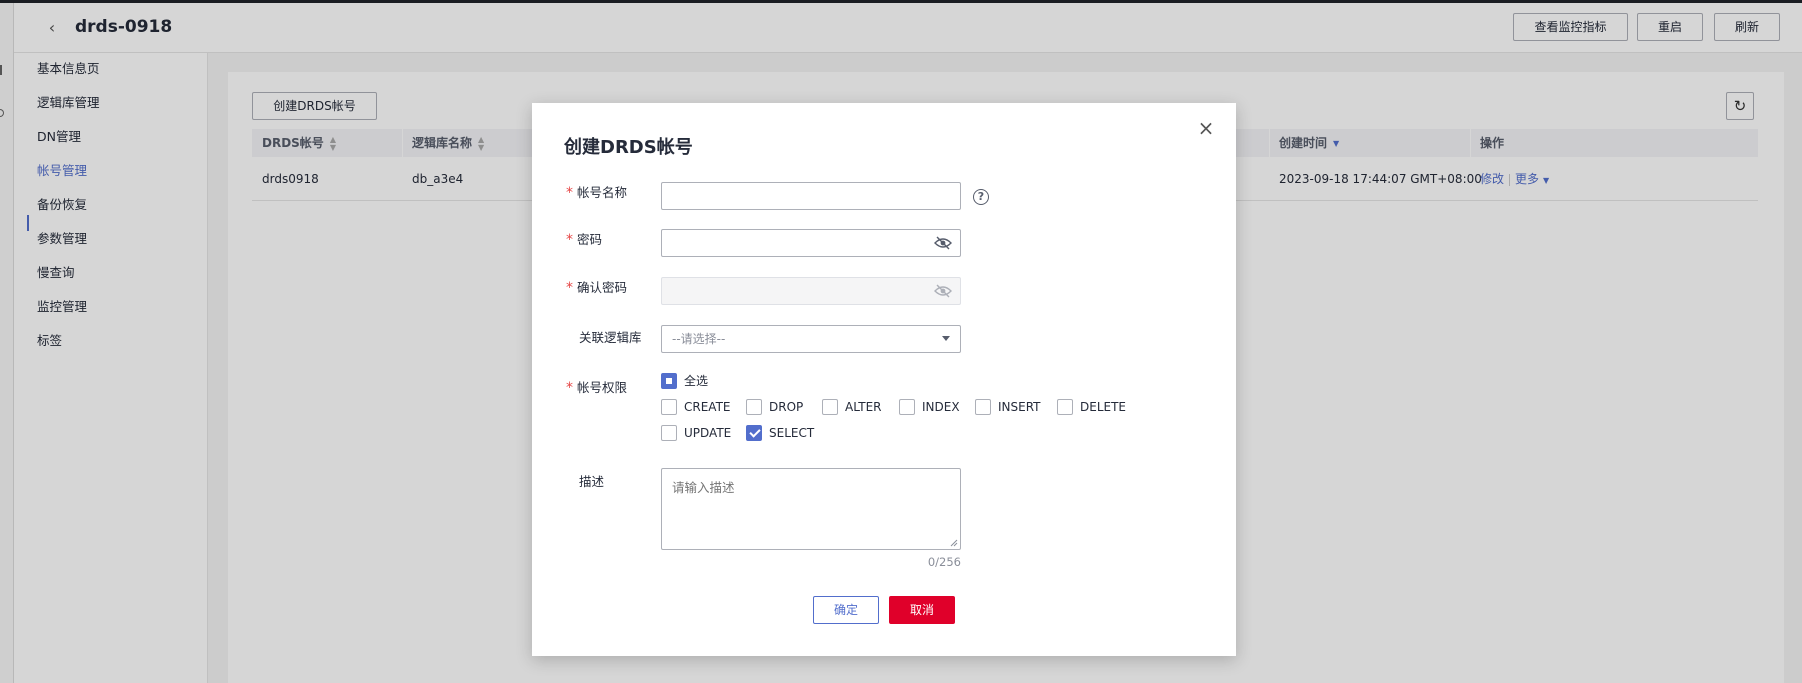 This screenshot has width=1802, height=683. What do you see at coordinates (699, 339) in the screenshot?
I see `select-placeholder: --请选择--` at bounding box center [699, 339].